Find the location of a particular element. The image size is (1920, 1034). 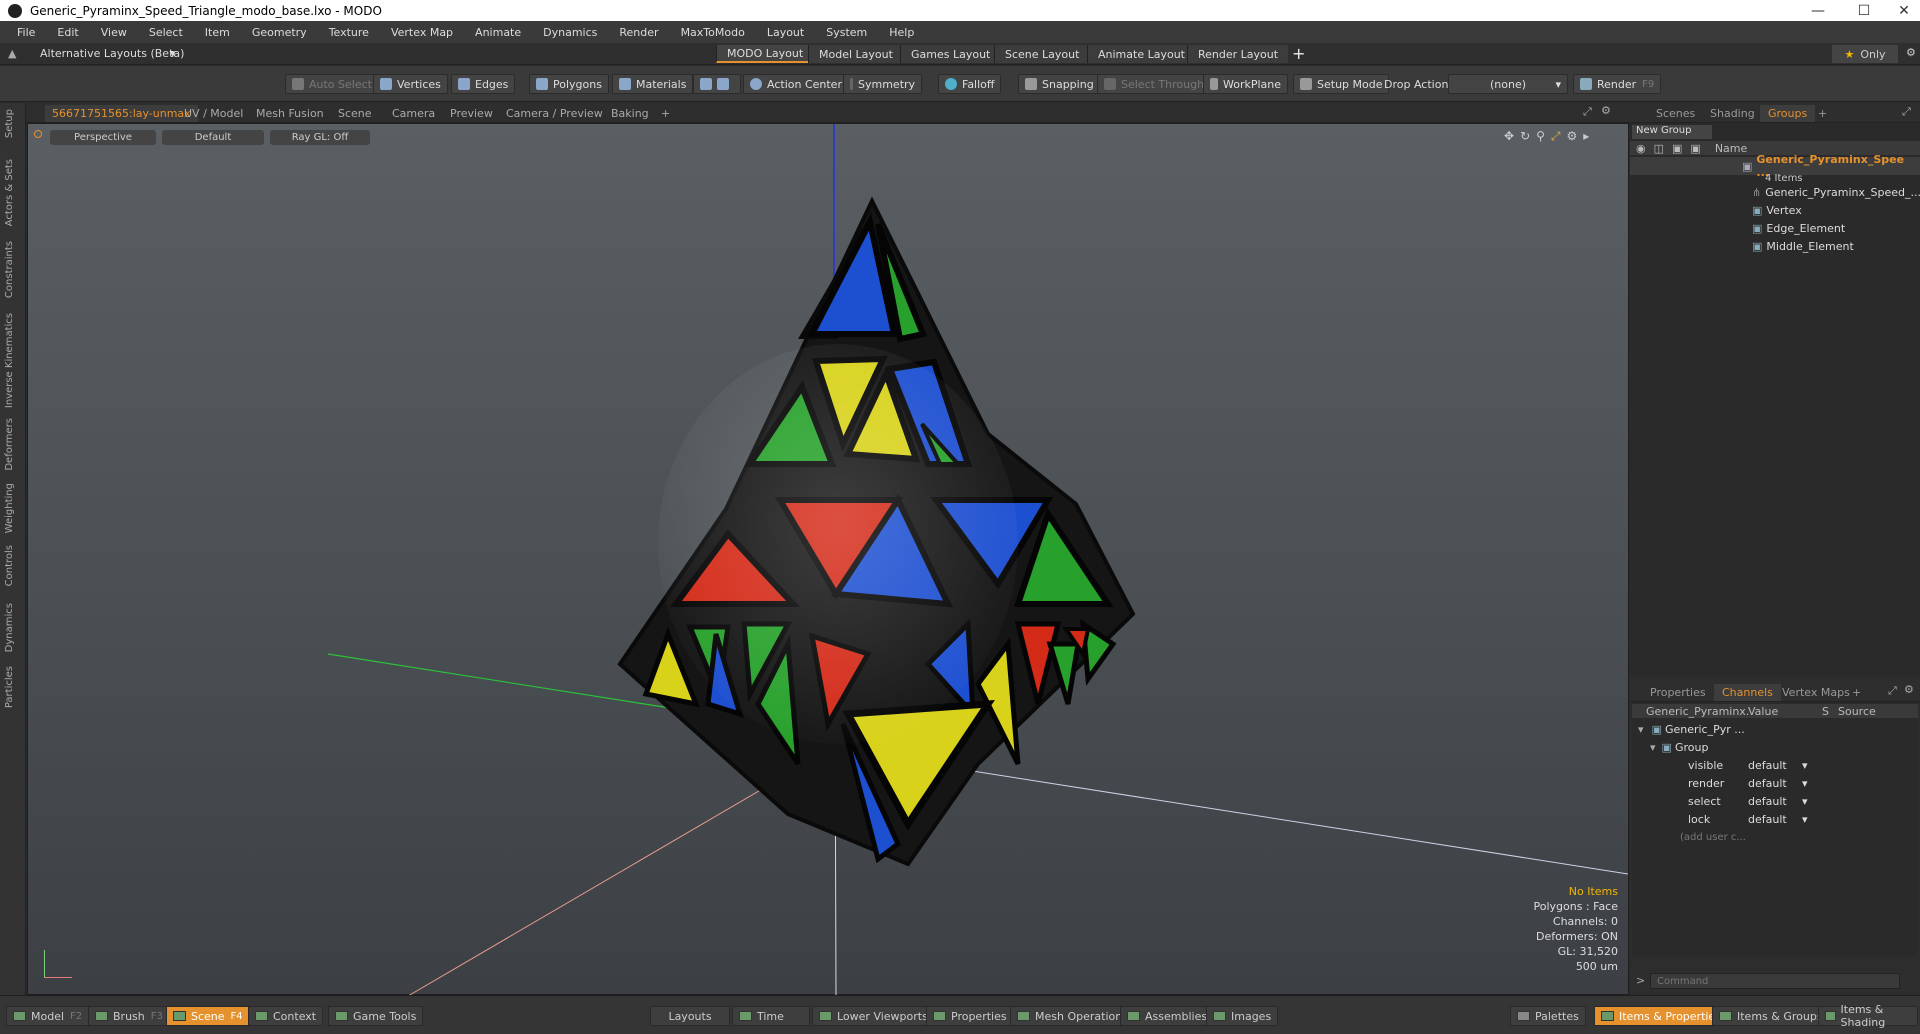

images-button: Images is located at coordinates (1242, 1016).